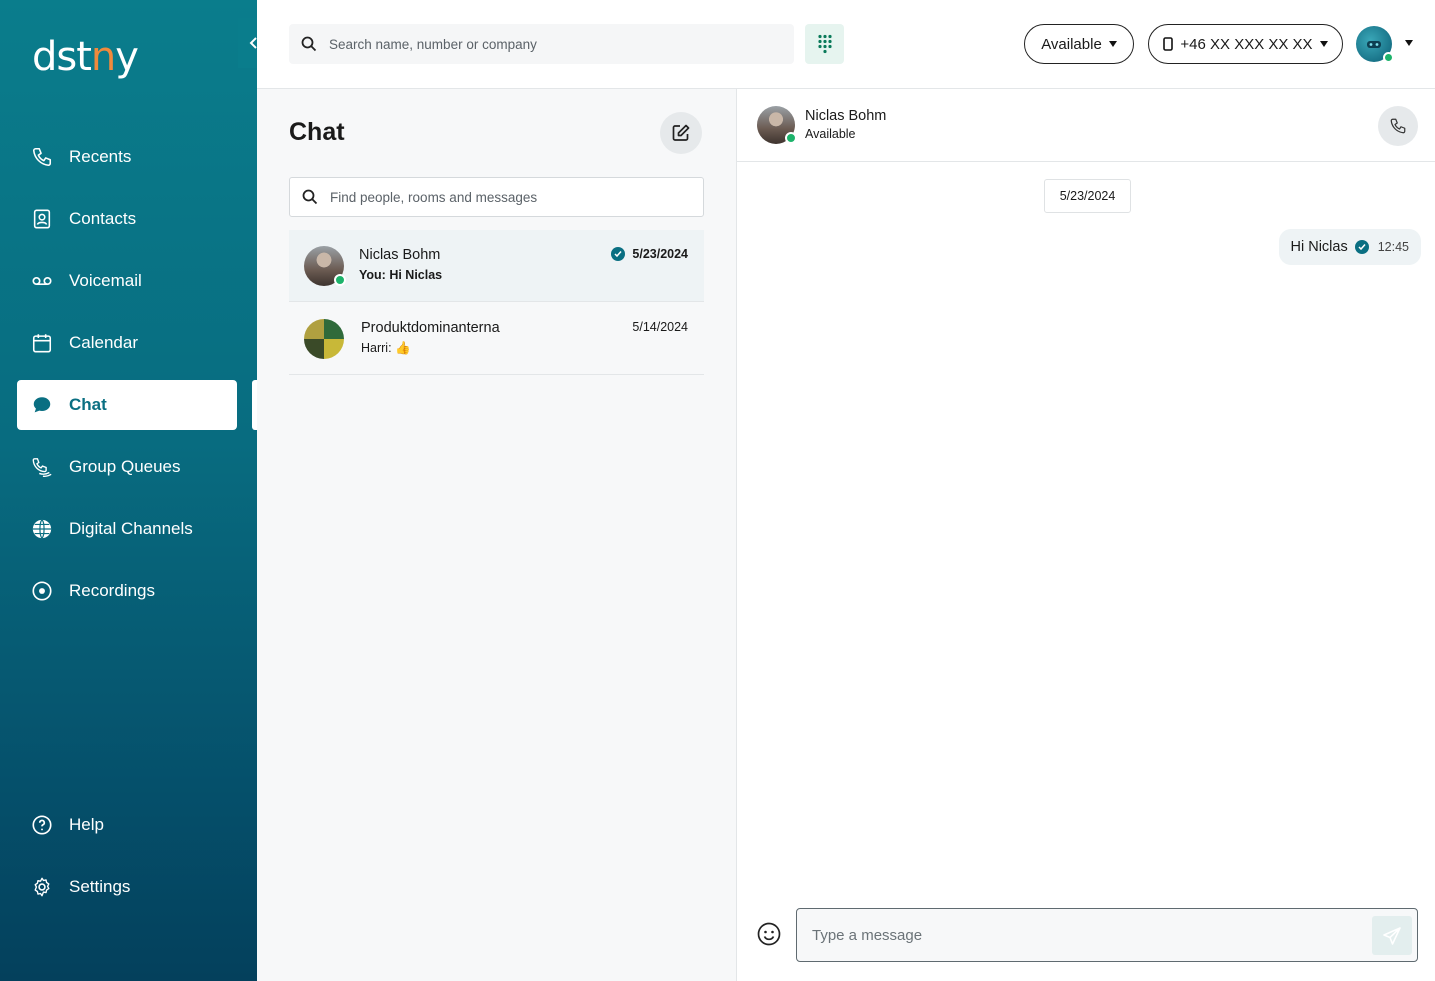 This screenshot has height=981, width=1435. I want to click on sidebar-item-label: Recents, so click(100, 156).